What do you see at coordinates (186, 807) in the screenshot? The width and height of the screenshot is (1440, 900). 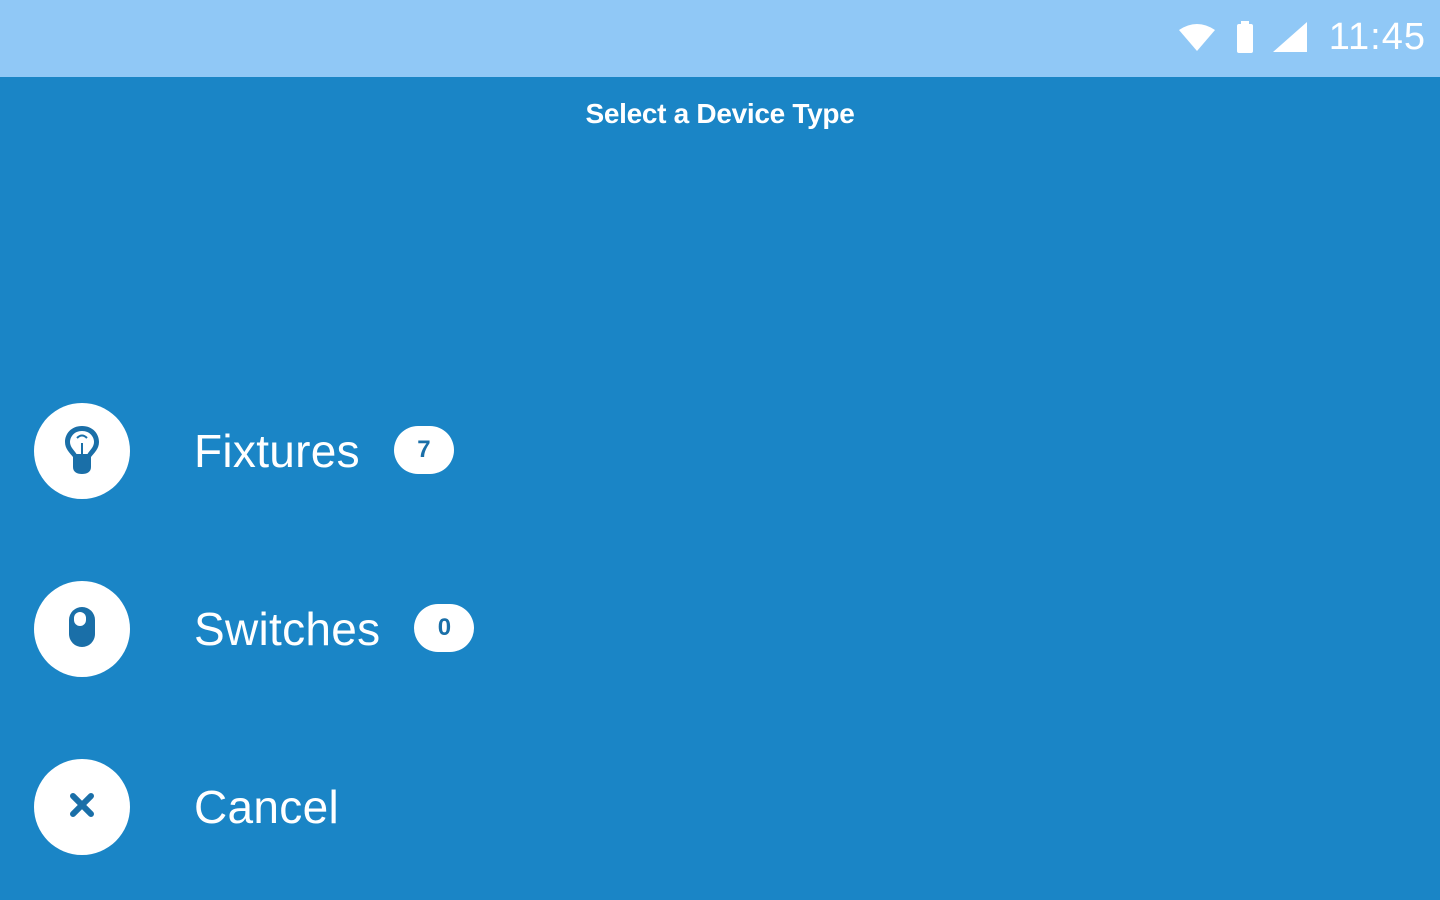 I see `menu-item-cancel: Cancel` at bounding box center [186, 807].